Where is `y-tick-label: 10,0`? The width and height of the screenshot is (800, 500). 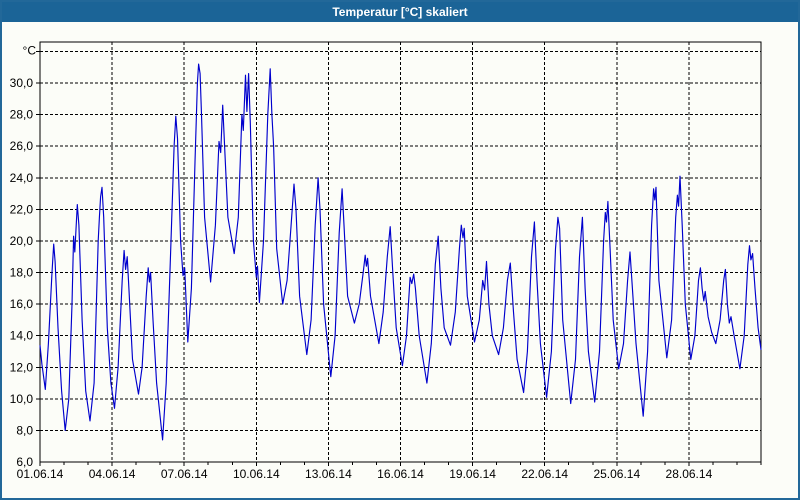
y-tick-label: 10,0 is located at coordinates (22, 399).